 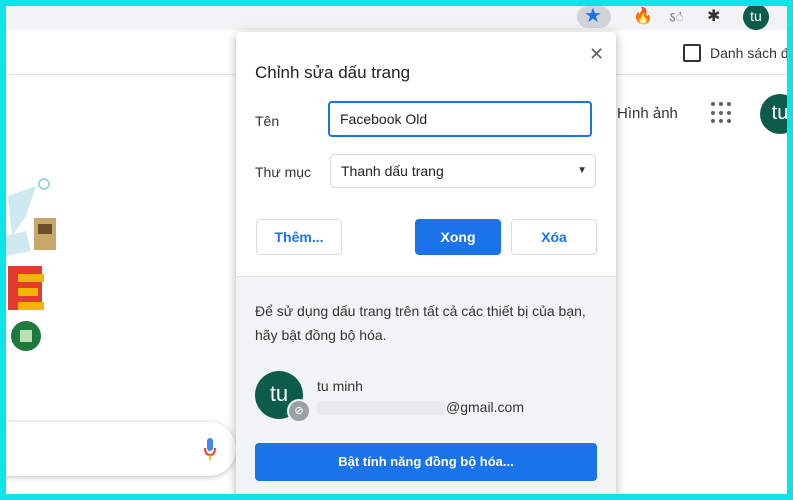 What do you see at coordinates (676, 17) in the screenshot?
I see `translate-extension-icon: ऽऺ` at bounding box center [676, 17].